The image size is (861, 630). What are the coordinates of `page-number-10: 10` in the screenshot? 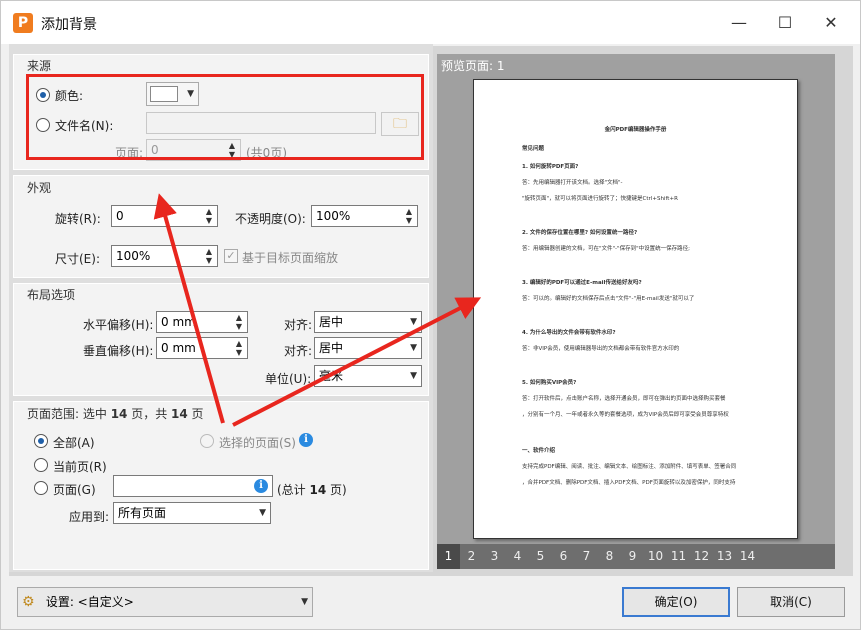 It's located at (655, 556).